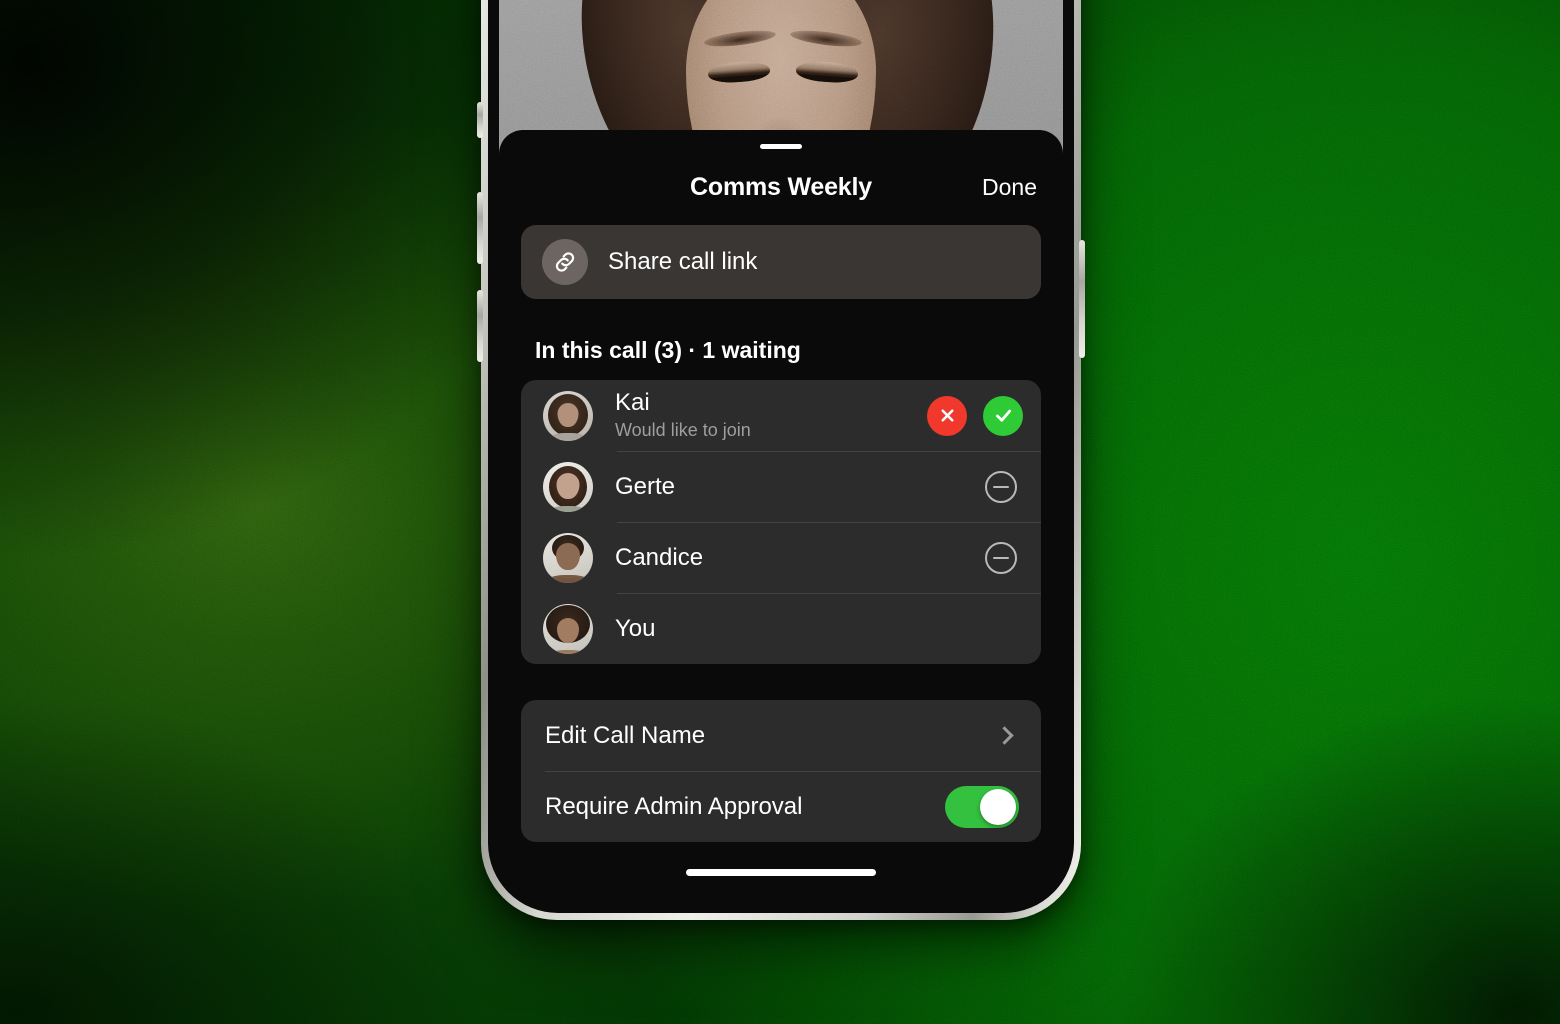 This screenshot has width=1560, height=1024. I want to click on silent-switch, so click(480, 120).